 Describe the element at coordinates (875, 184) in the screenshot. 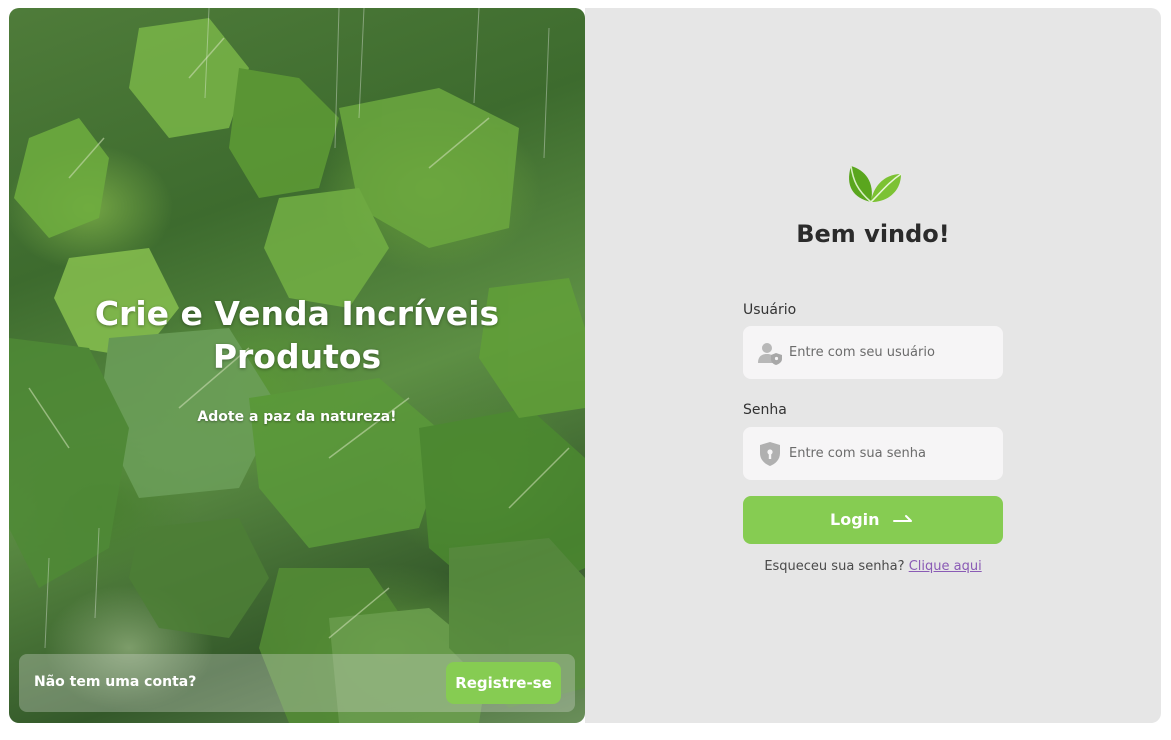

I see `leaf-logo-icon` at that location.